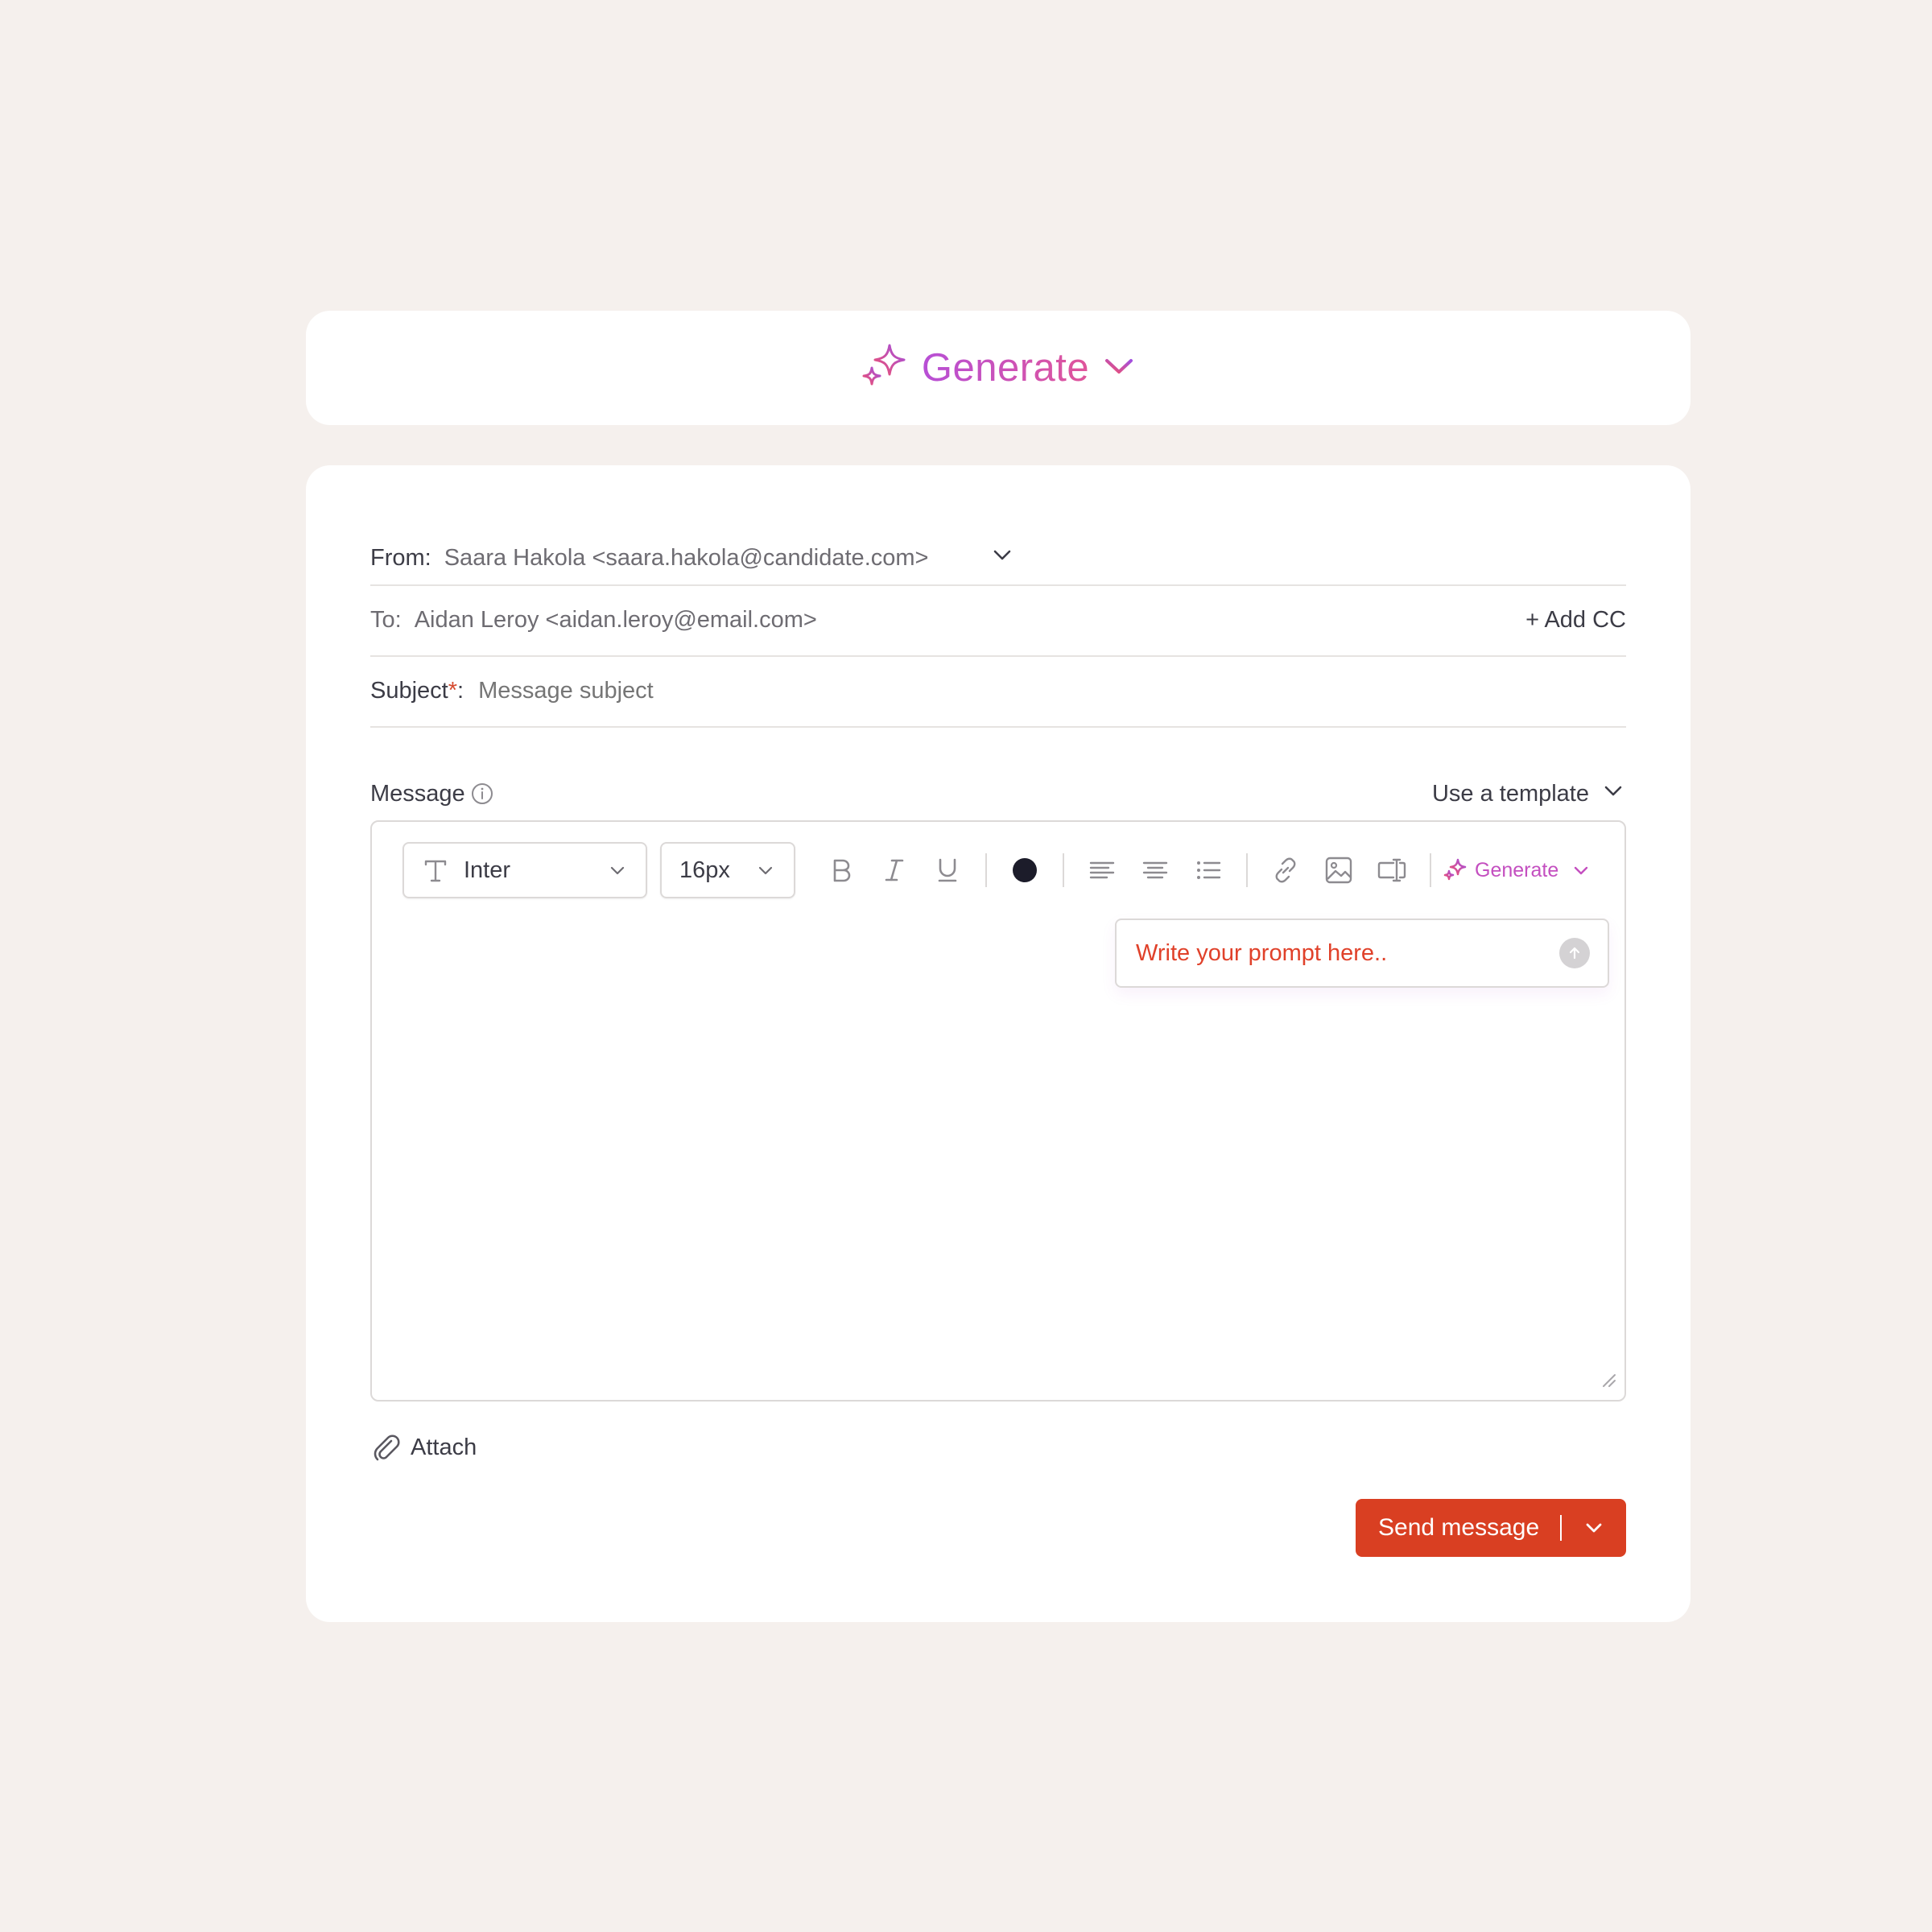 This screenshot has height=1932, width=1932. I want to click on send-message-split-button: Send message, so click(1491, 1528).